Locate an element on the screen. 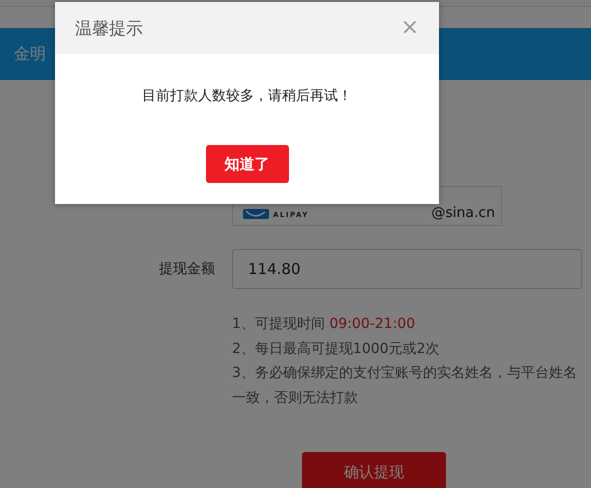  dialog-message: 目前打款人数较多，请稍后再试！ is located at coordinates (247, 96).